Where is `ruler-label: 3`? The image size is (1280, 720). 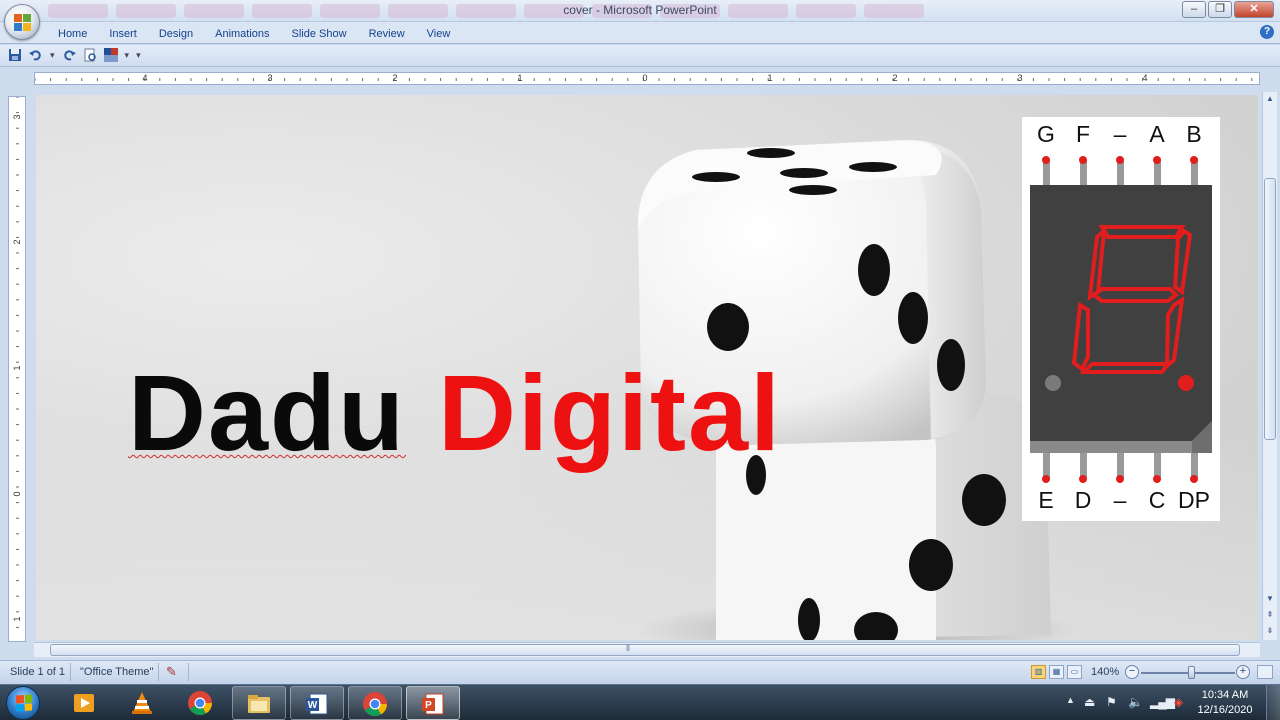 ruler-label: 3 is located at coordinates (270, 78).